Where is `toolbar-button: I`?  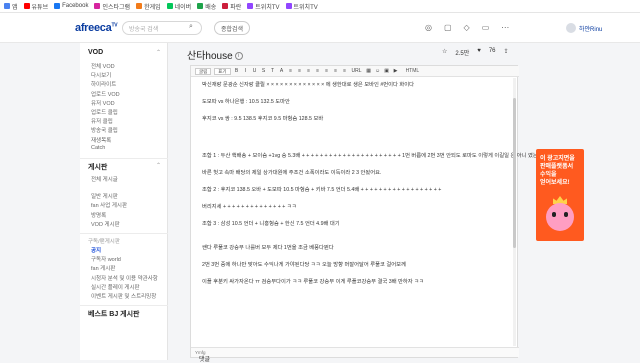 toolbar-button: I is located at coordinates (246, 71).